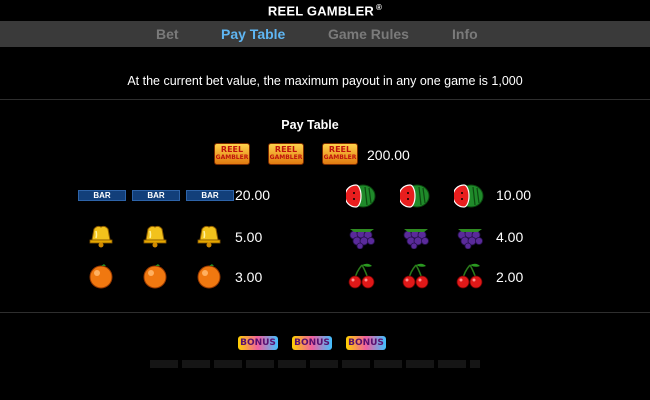  Describe the element at coordinates (510, 237) in the screenshot. I see `grapes-payout: 4.00` at that location.